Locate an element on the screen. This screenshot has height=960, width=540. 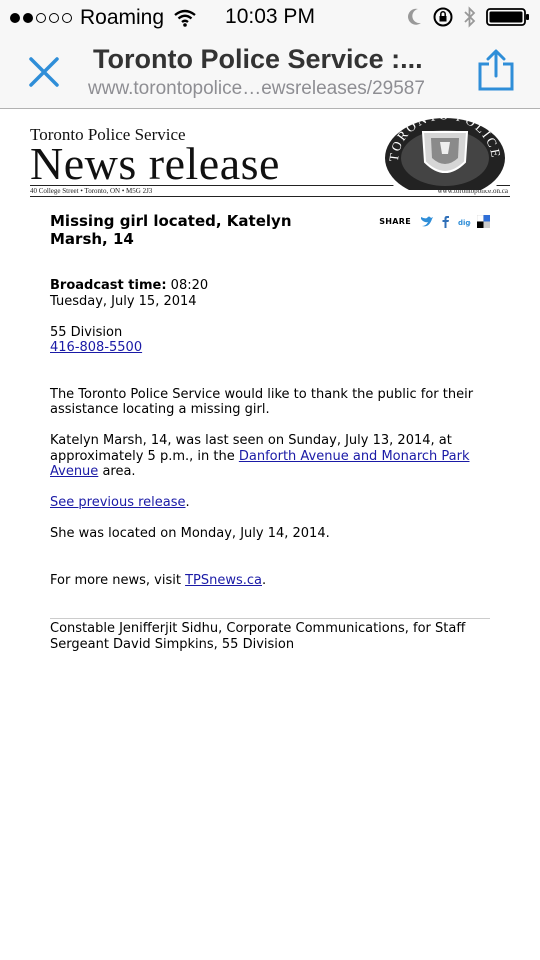
police-badge-logo: TORONTO POLICE is located at coordinates (444, 151).